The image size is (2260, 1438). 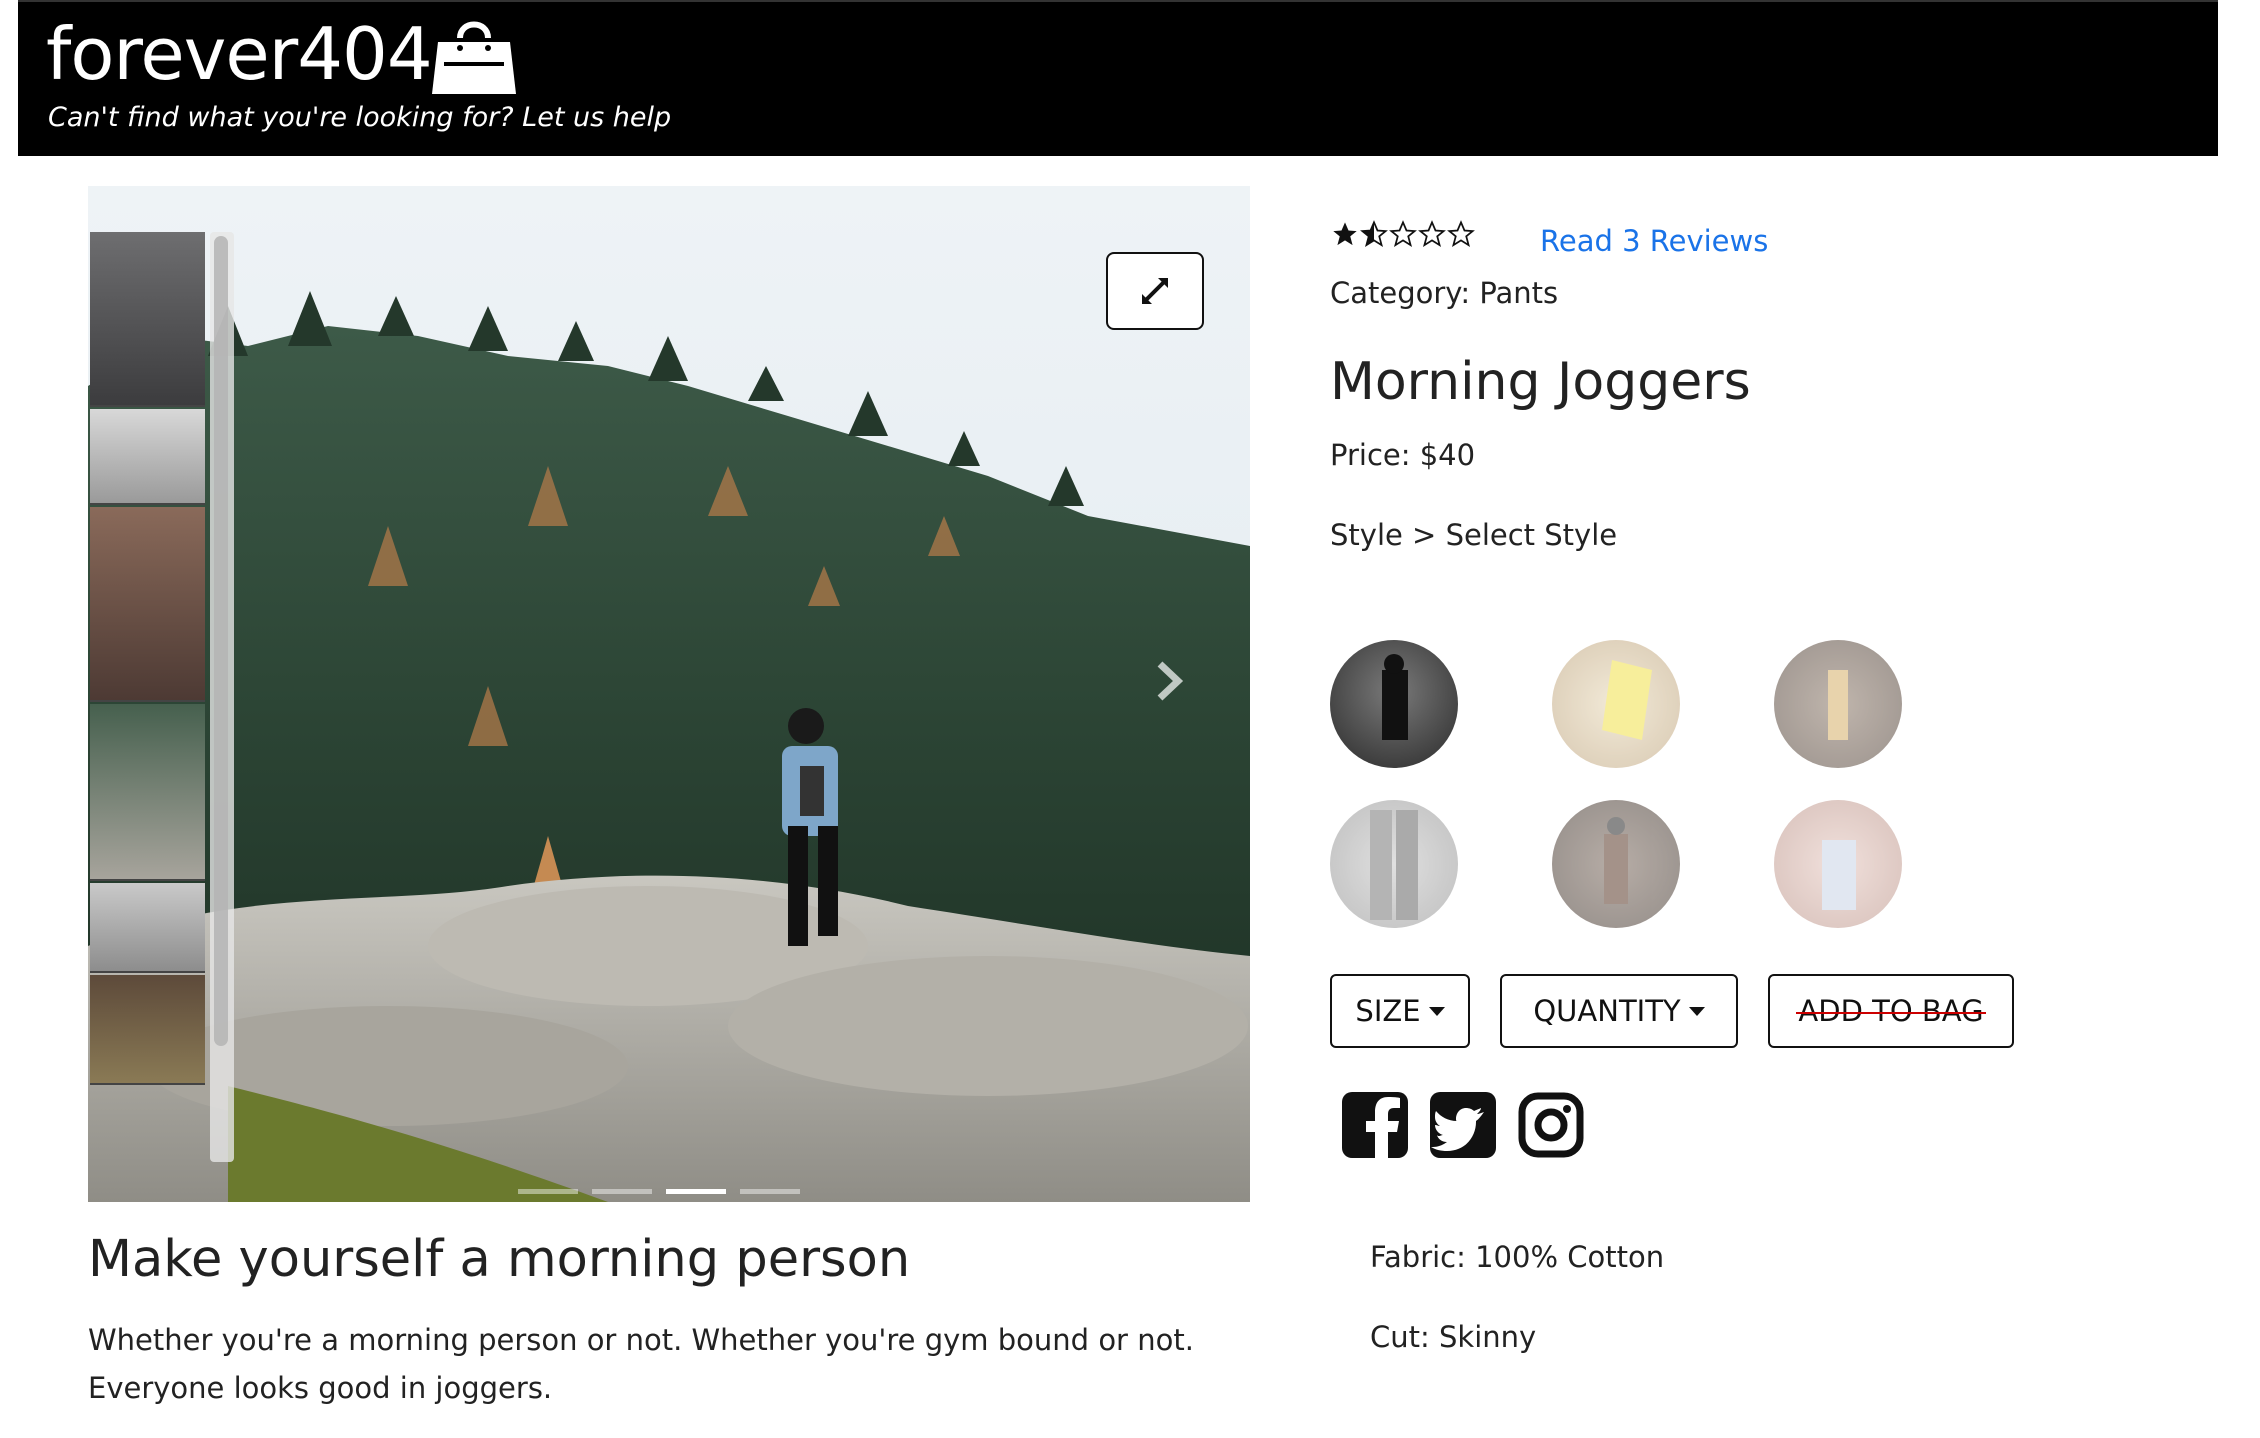 I want to click on add-to-bag-label: ADD TO BAG, so click(x=1891, y=1011).